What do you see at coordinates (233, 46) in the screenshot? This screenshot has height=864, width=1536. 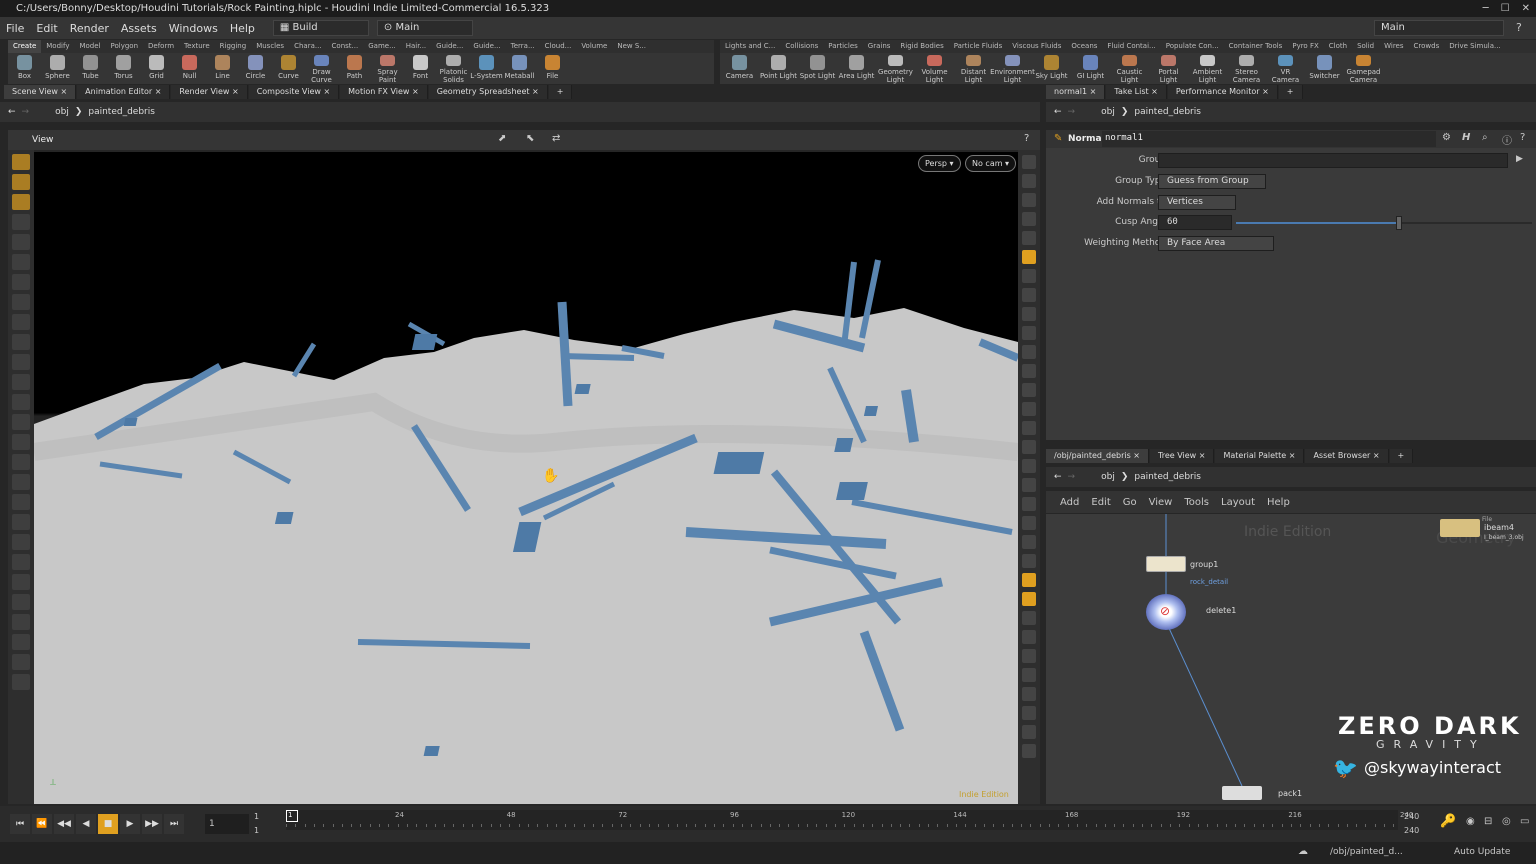 I see `shelf-tab-rigging: Rigging` at bounding box center [233, 46].